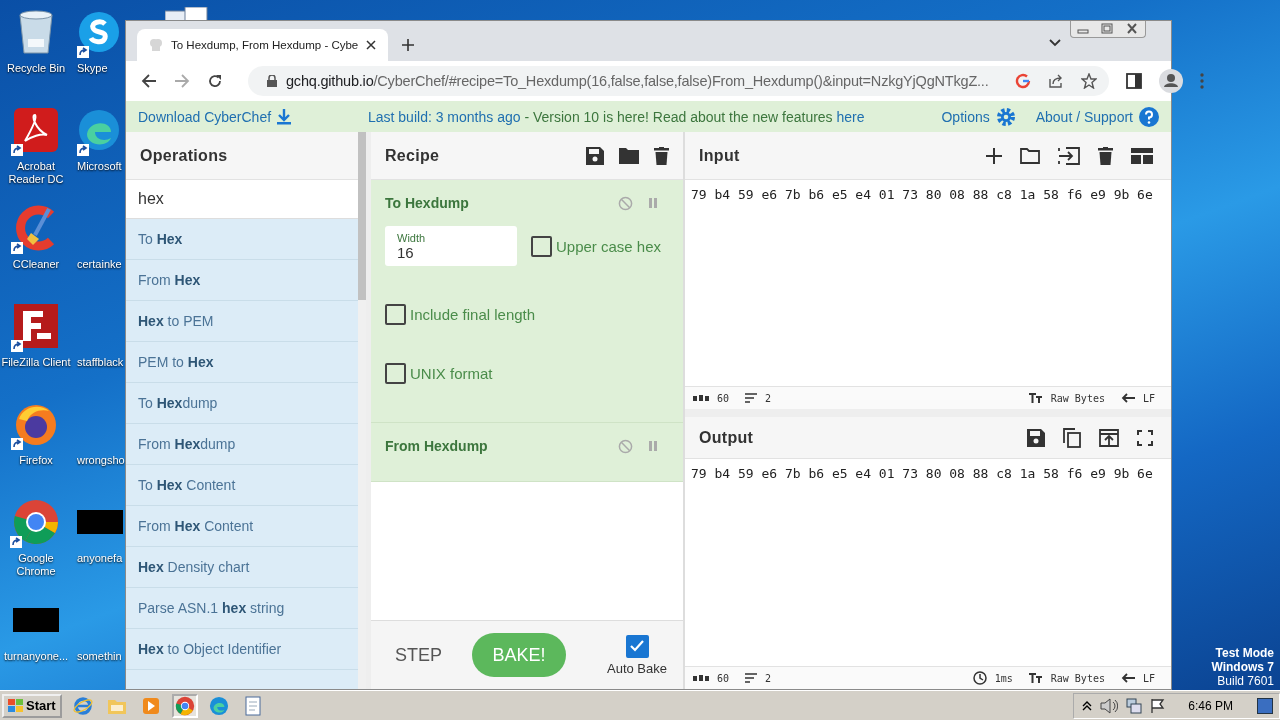  Describe the element at coordinates (371, 45) in the screenshot. I see `close-icon` at that location.